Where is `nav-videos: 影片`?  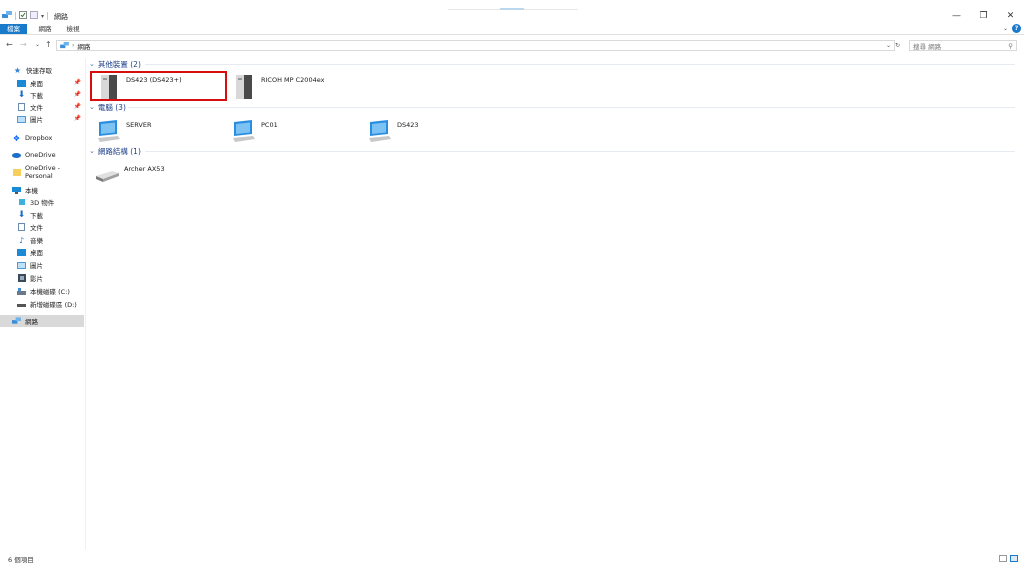
nav-videos: 影片 is located at coordinates (42, 278).